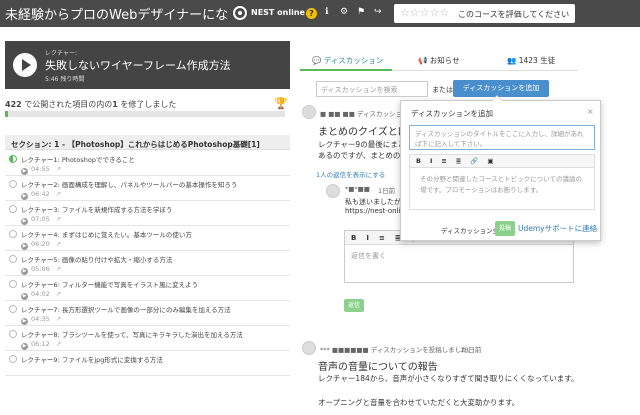 The image size is (640, 415). What do you see at coordinates (278, 12) in the screenshot?
I see `brand-name: NEST online` at bounding box center [278, 12].